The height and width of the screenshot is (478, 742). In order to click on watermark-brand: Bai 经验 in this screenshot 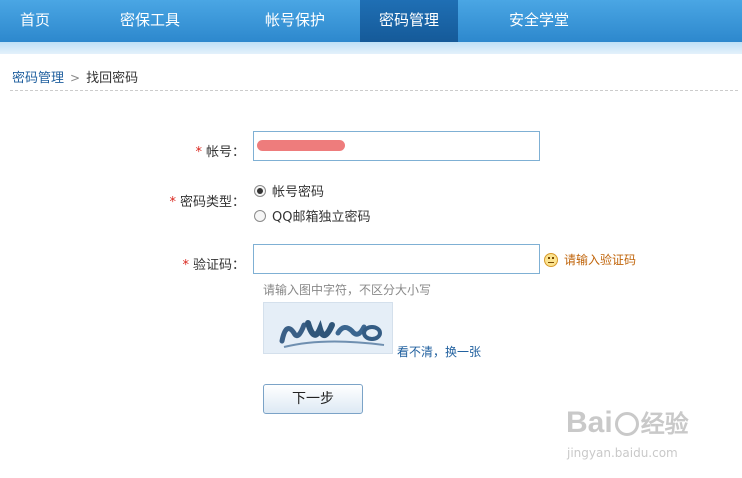, I will do `click(627, 422)`.